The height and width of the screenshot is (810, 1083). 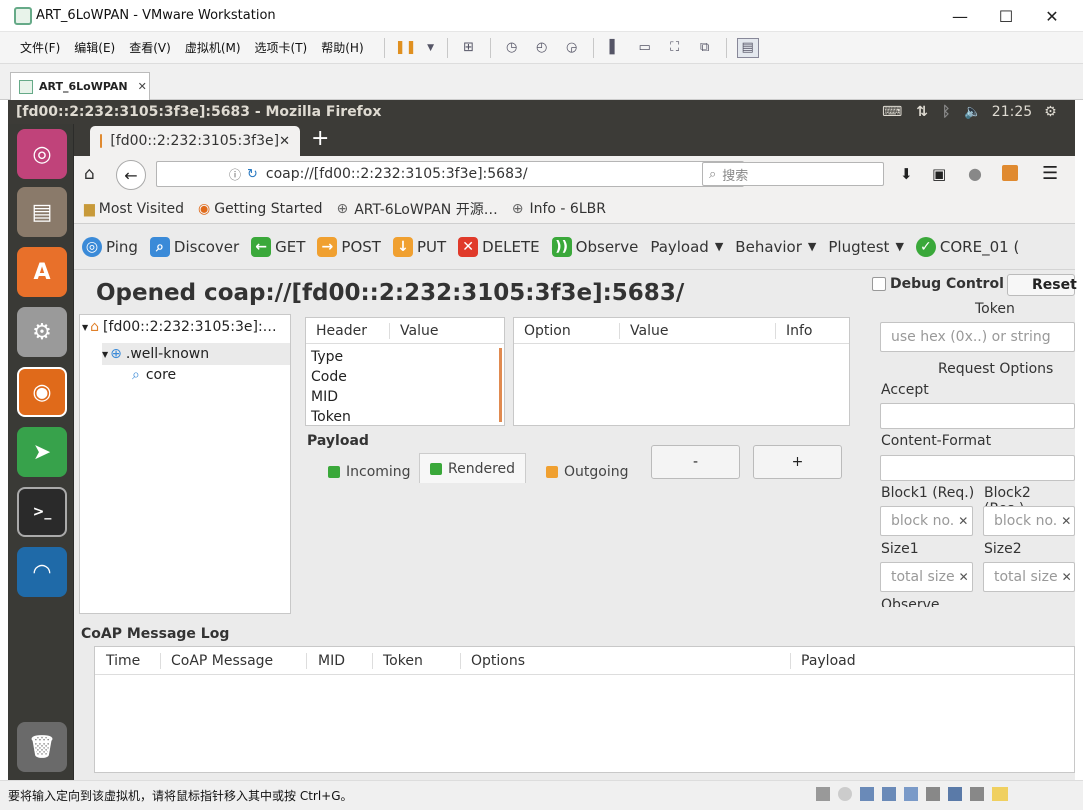 What do you see at coordinates (110, 246) in the screenshot?
I see `ping-button: ◎ Ping` at bounding box center [110, 246].